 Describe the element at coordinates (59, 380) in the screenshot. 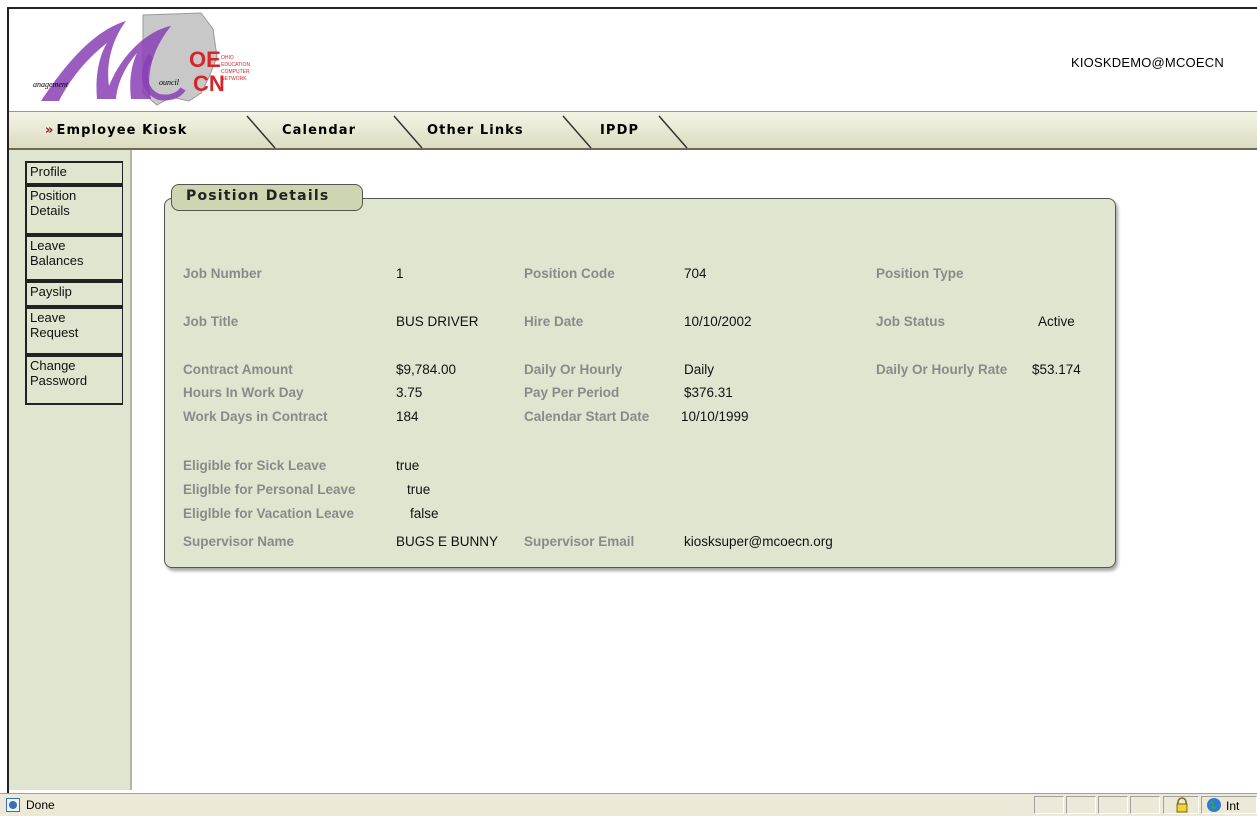

I see `sidebar-item-label: Password` at that location.